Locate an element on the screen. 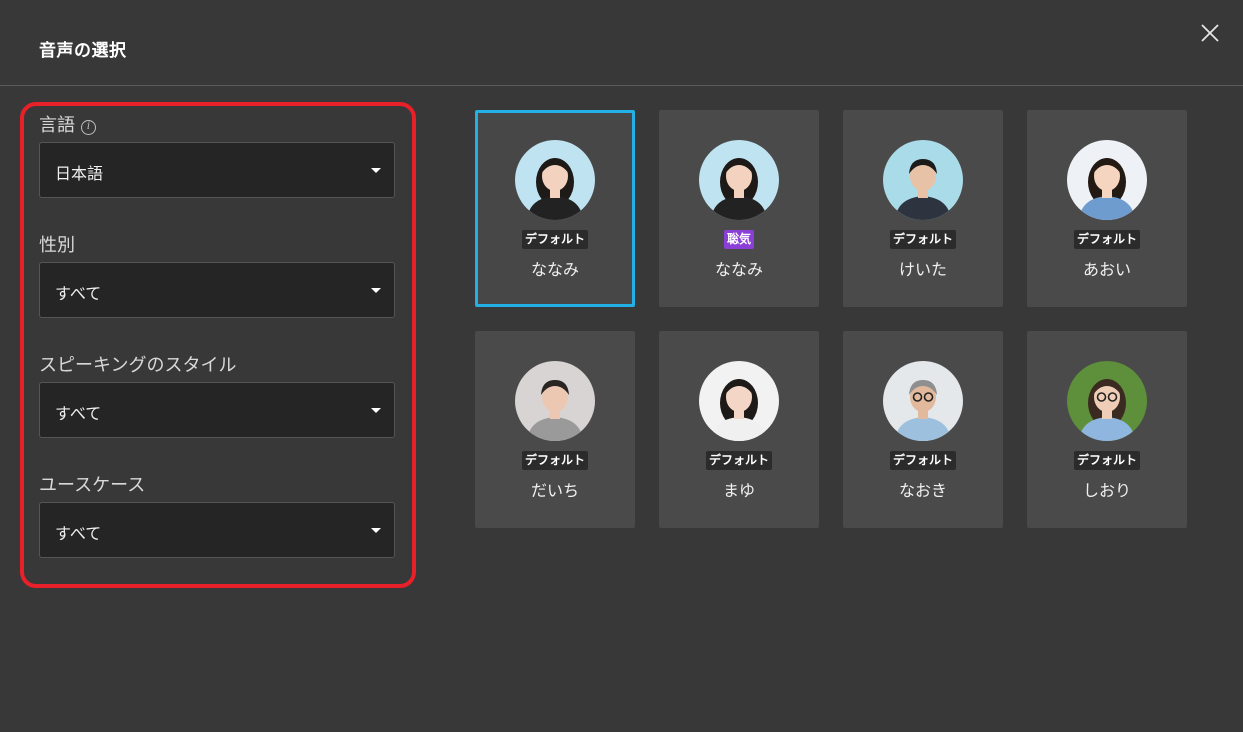 The height and width of the screenshot is (732, 1243). voice-card: デフォルト しおり is located at coordinates (1107, 429).